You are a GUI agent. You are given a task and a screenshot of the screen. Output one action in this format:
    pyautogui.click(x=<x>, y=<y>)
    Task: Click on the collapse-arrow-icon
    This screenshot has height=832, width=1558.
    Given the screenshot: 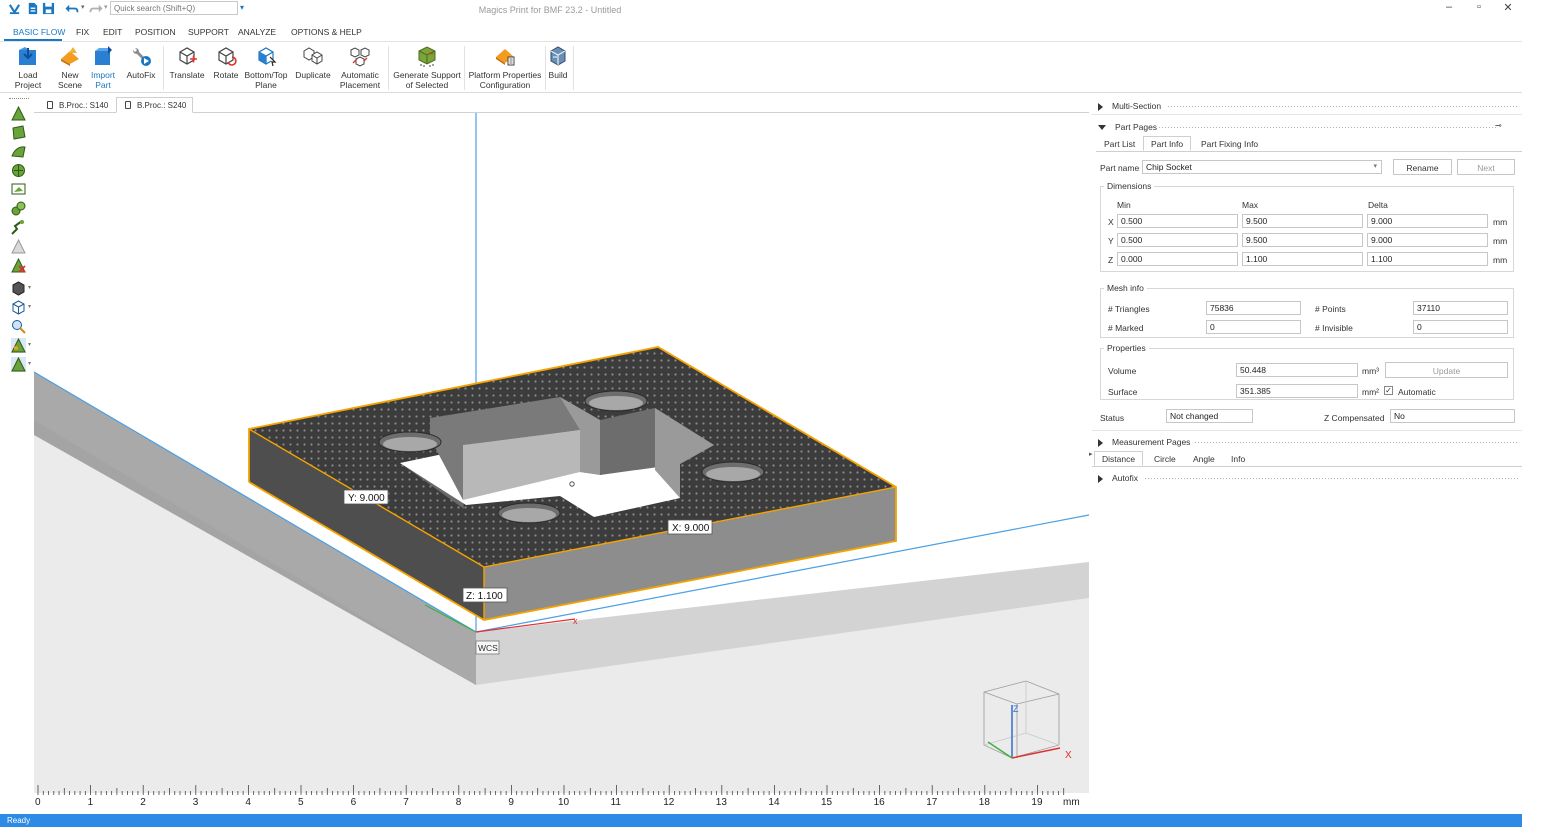 What is the action you would take?
    pyautogui.click(x=1102, y=128)
    